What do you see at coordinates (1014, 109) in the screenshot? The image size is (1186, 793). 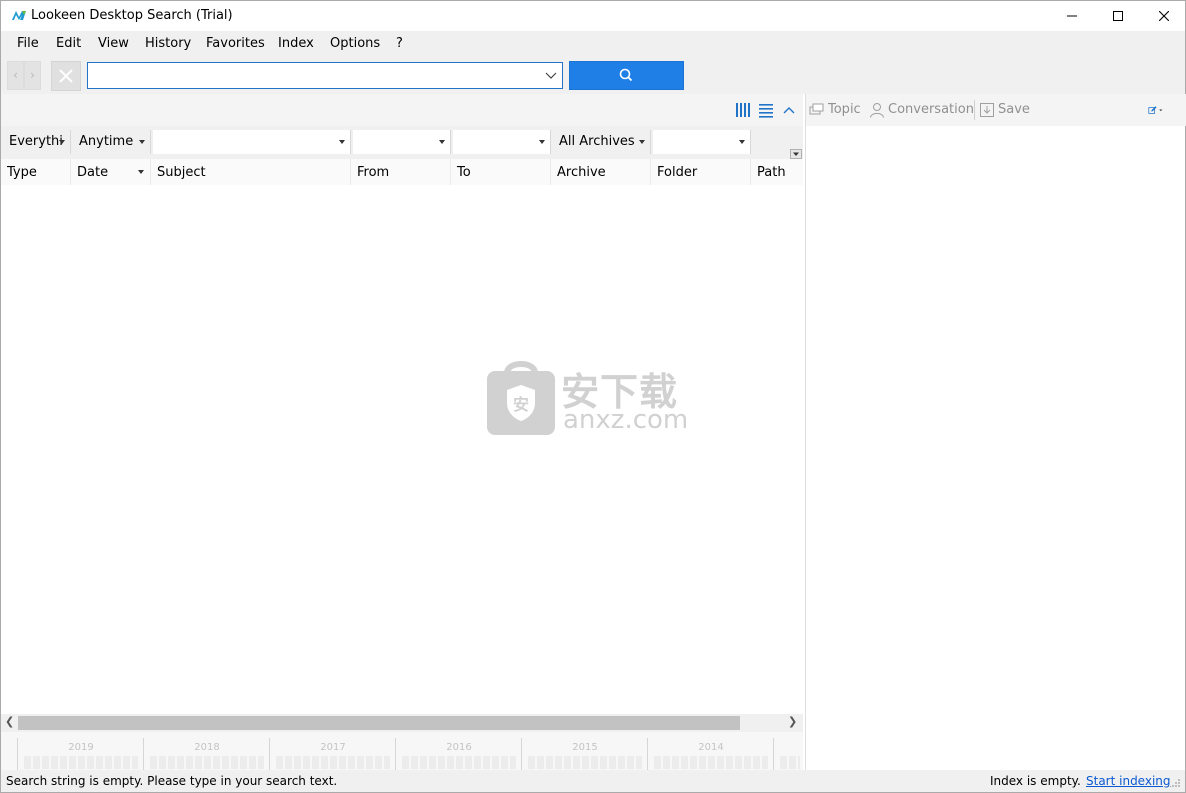 I see `save-button: Save` at bounding box center [1014, 109].